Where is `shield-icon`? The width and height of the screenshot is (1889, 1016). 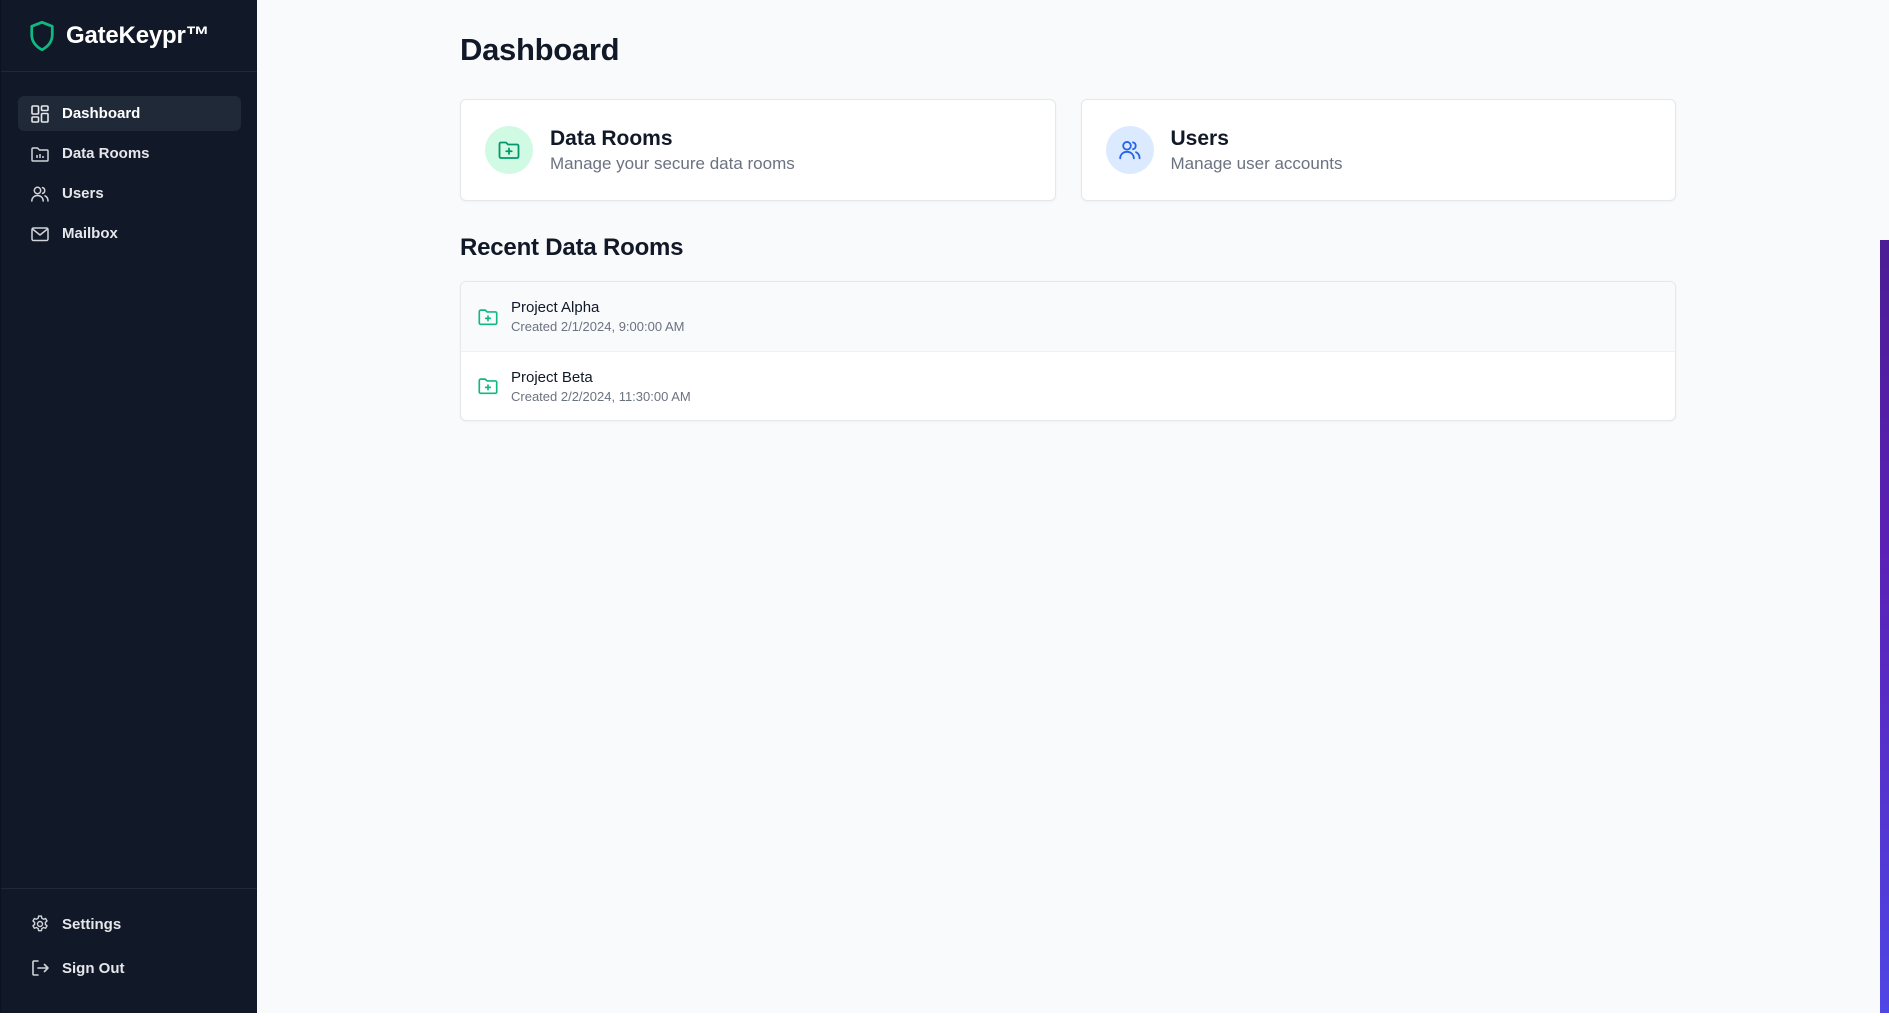 shield-icon is located at coordinates (42, 36).